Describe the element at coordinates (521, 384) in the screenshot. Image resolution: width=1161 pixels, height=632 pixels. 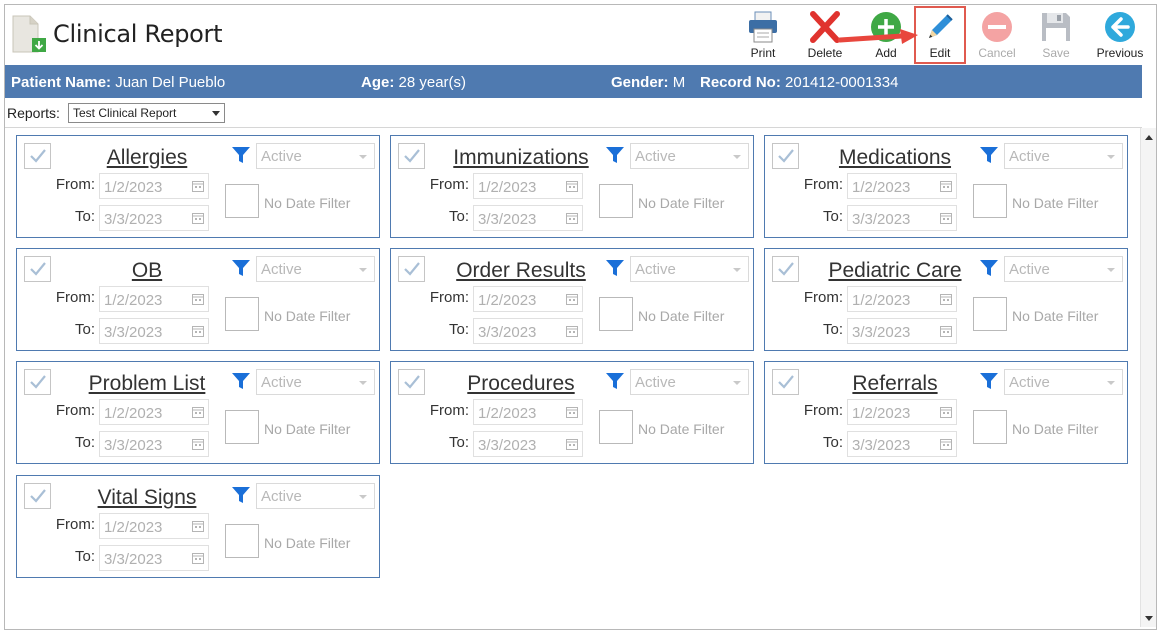
I see `section-title: Procedures` at that location.